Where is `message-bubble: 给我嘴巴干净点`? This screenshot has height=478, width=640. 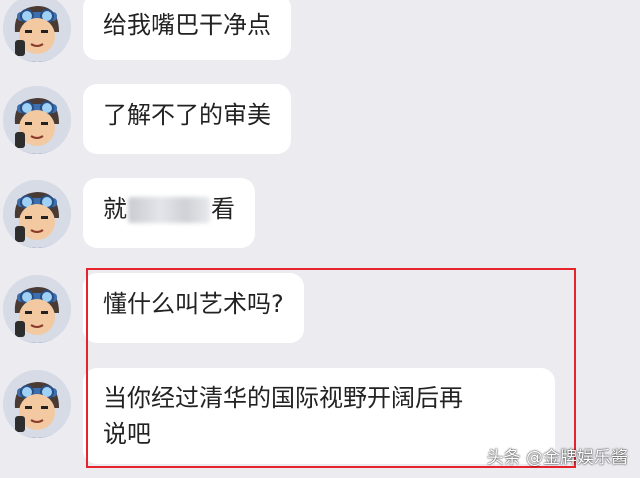 message-bubble: 给我嘴巴干净点 is located at coordinates (187, 30).